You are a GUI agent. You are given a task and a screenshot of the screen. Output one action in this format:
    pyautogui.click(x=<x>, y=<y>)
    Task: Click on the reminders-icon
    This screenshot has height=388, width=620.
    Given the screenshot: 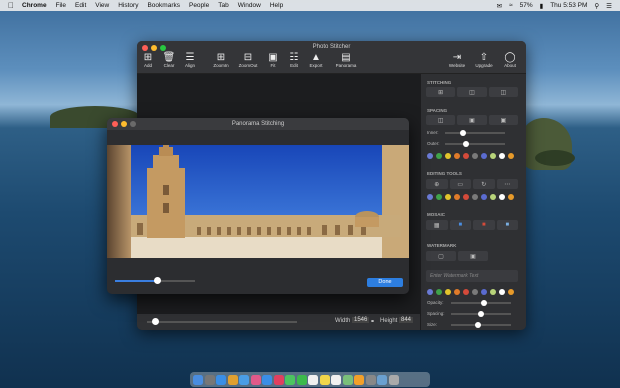 What is the action you would take?
    pyautogui.click(x=336, y=379)
    